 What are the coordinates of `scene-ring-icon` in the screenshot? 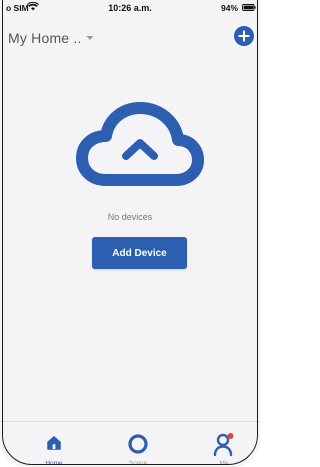 It's located at (138, 444).